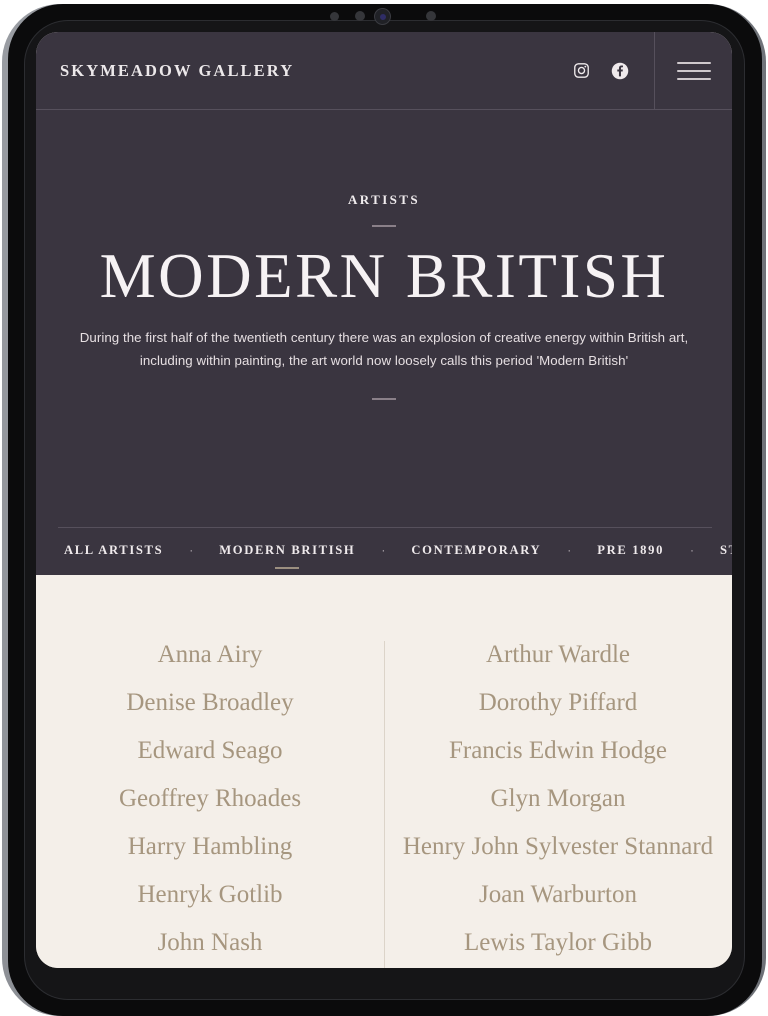 The image size is (768, 1016). Describe the element at coordinates (384, 199) in the screenshot. I see `hero-eyebrow: ARTISTS` at that location.